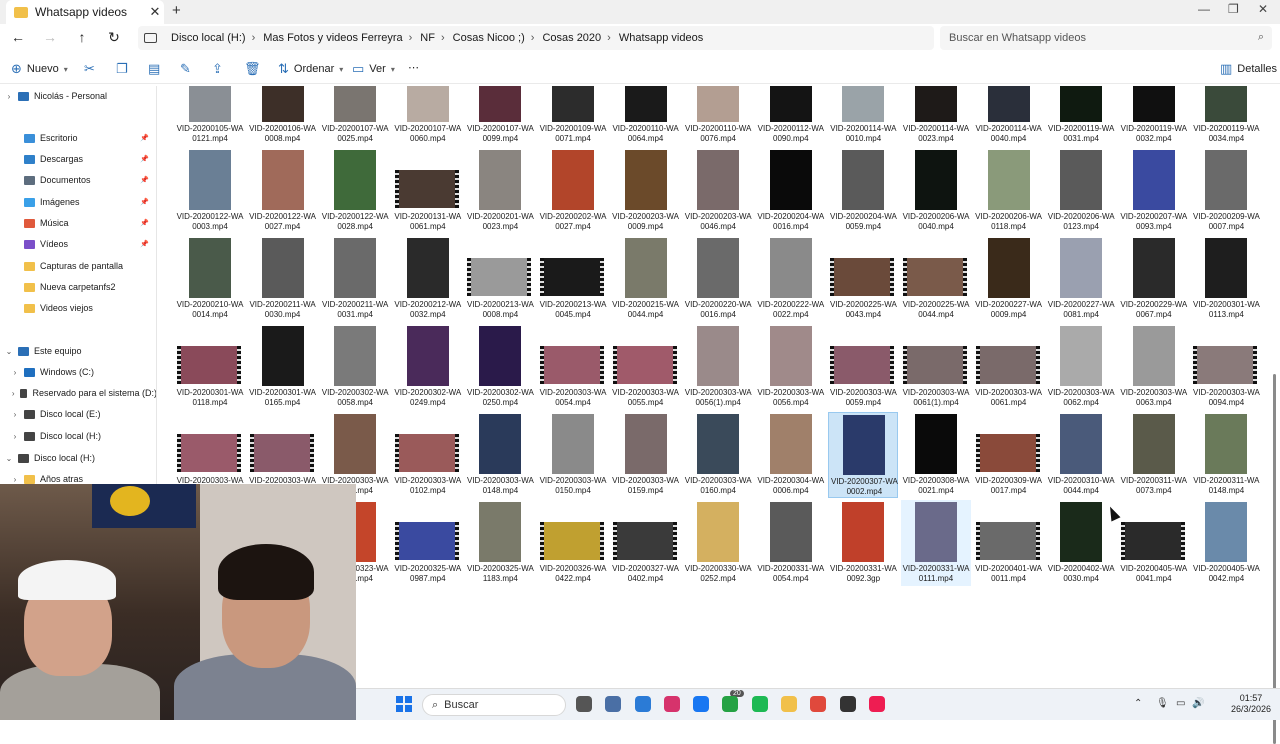 This screenshot has height=744, width=1280. I want to click on file-item: VID-20200211-WA0031.mp4, so click(355, 279).